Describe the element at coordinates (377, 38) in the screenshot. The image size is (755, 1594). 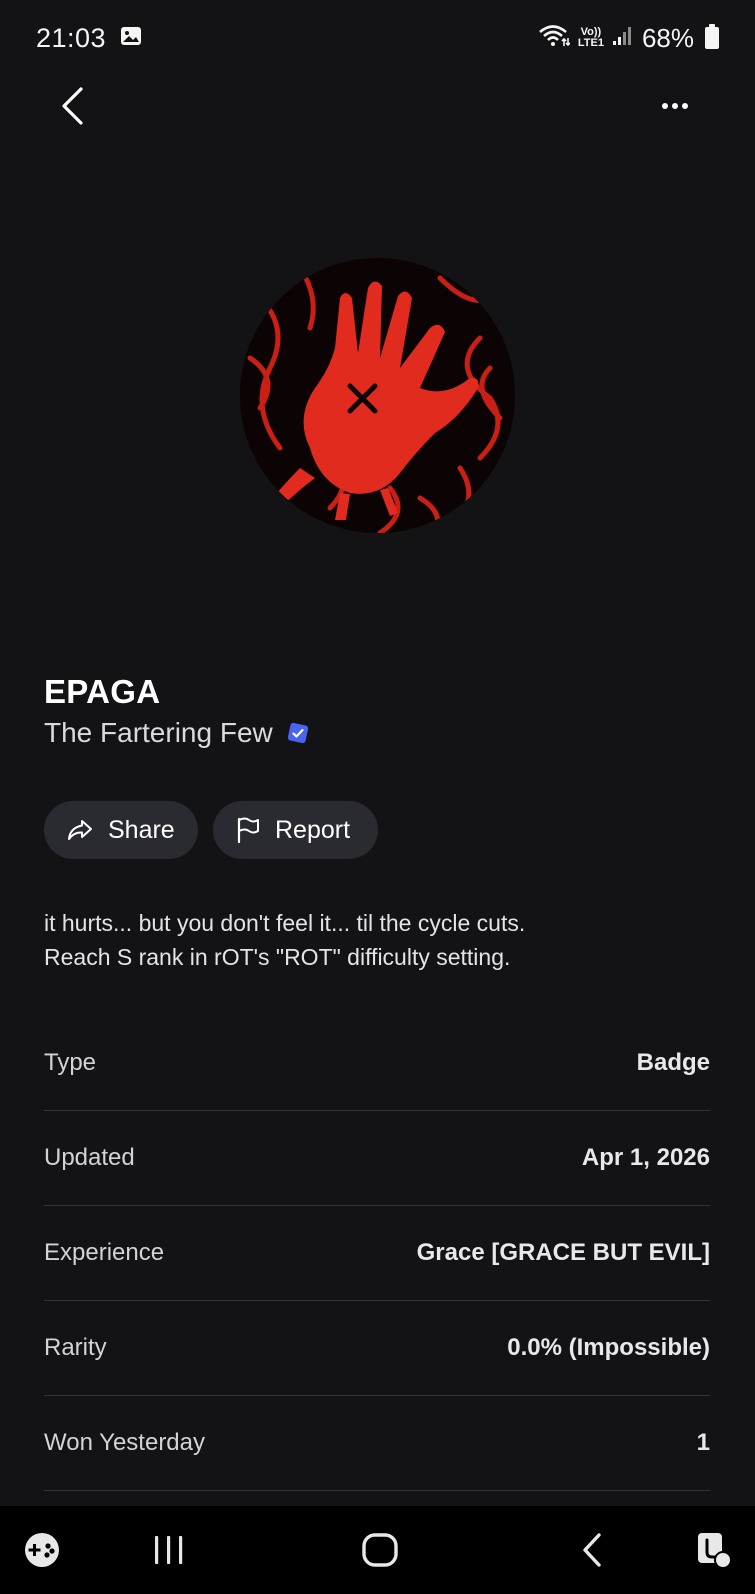
I see `status-bar: 21:03 Vo)) LTE1 68%` at that location.